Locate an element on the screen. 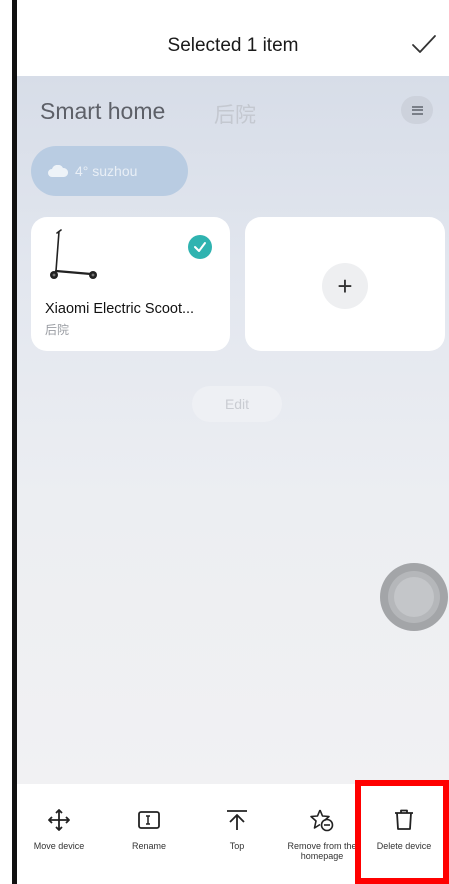  move-arrows-icon is located at coordinates (59, 820).